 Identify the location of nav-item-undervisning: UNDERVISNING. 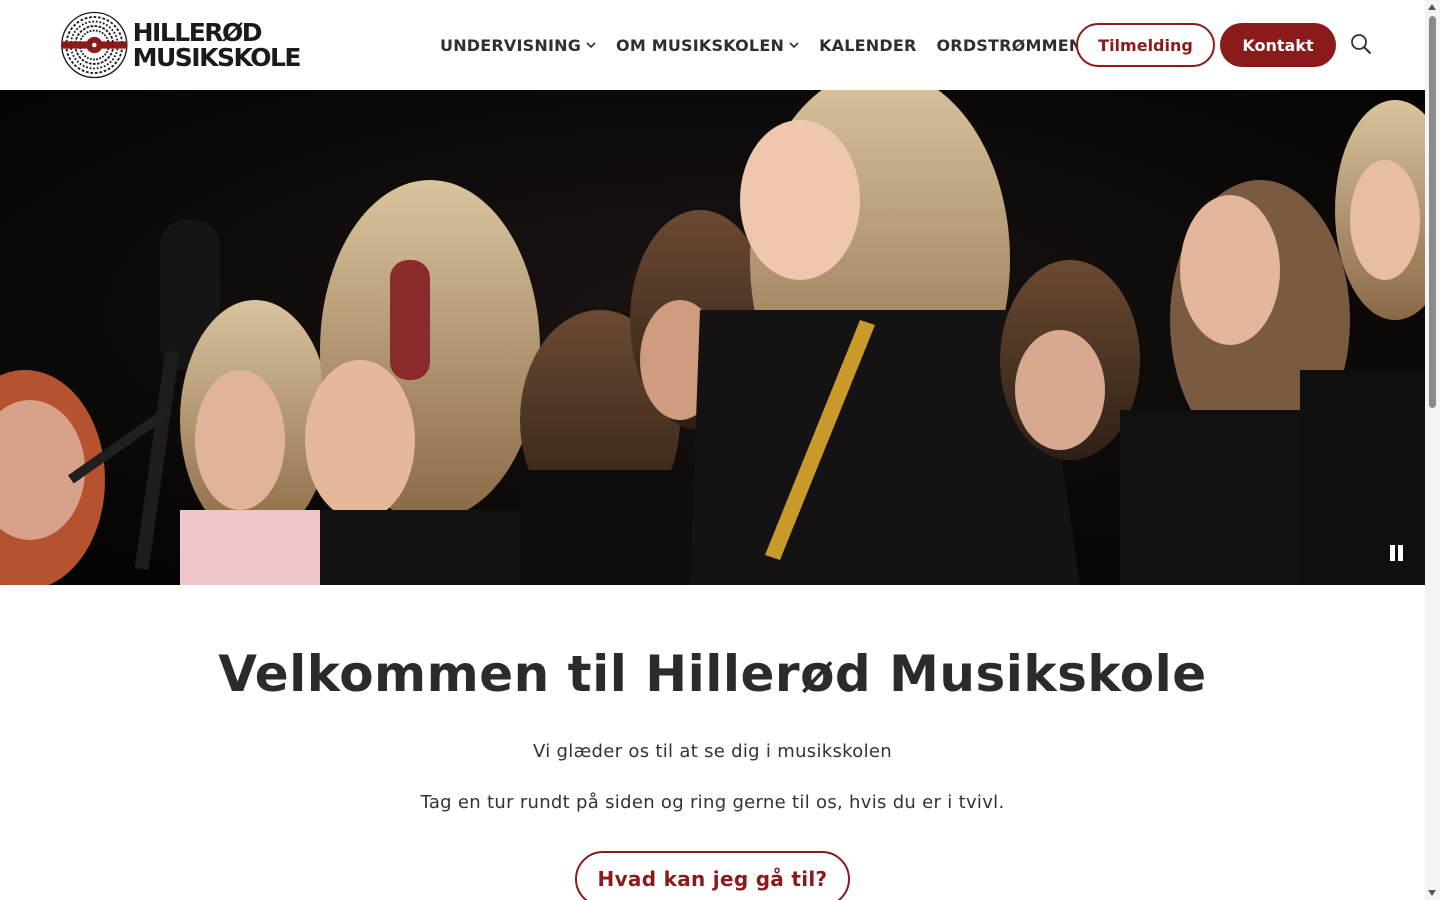
(518, 45).